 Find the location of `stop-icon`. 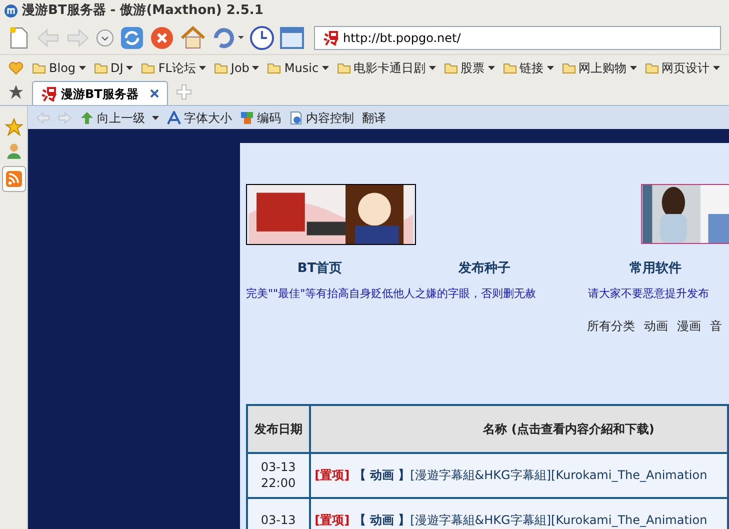

stop-icon is located at coordinates (162, 38).